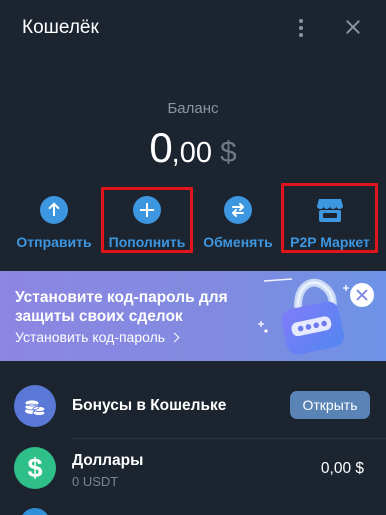 Image resolution: width=386 pixels, height=515 pixels. Describe the element at coordinates (238, 210) in the screenshot. I see `exchange-icon` at that location.